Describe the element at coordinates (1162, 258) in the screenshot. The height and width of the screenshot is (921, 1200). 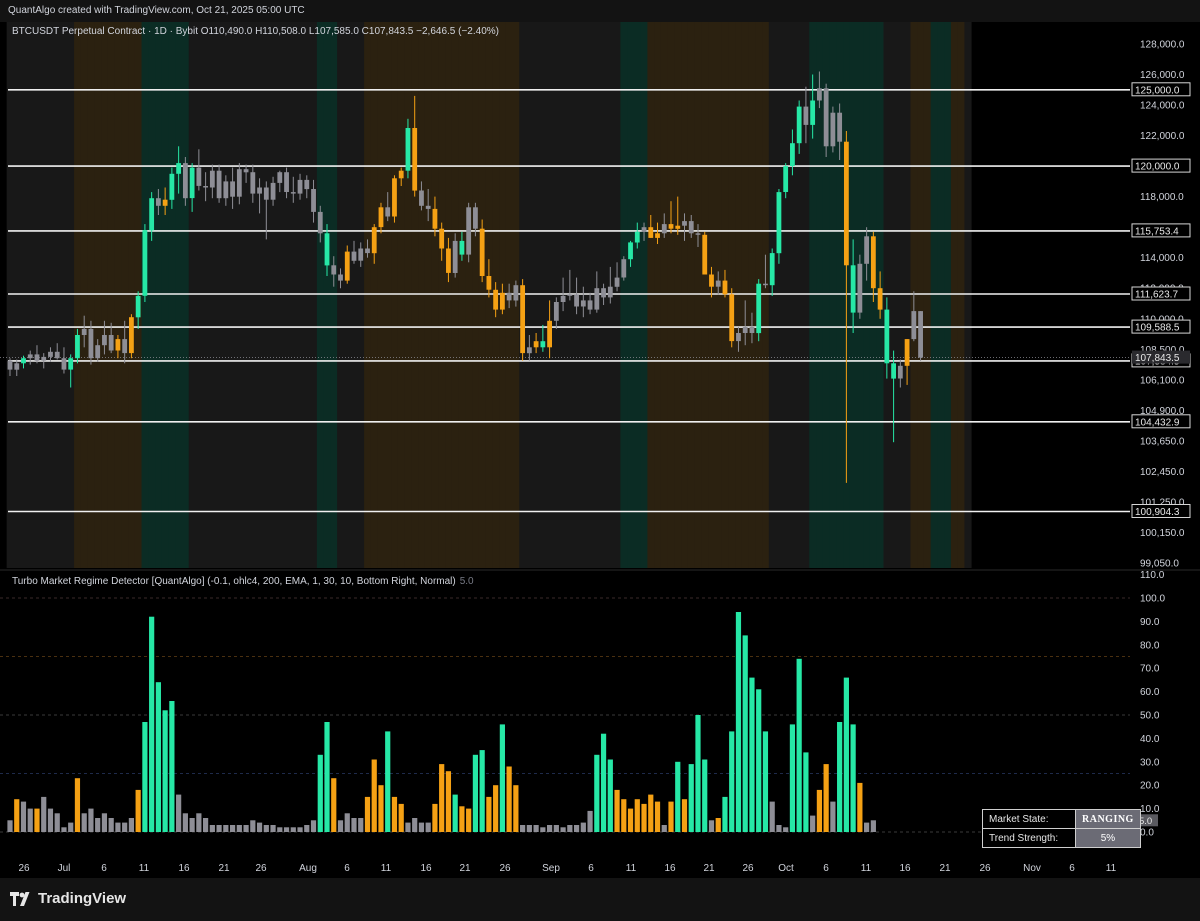
I see `price-axis-tick: 114,000.0` at that location.